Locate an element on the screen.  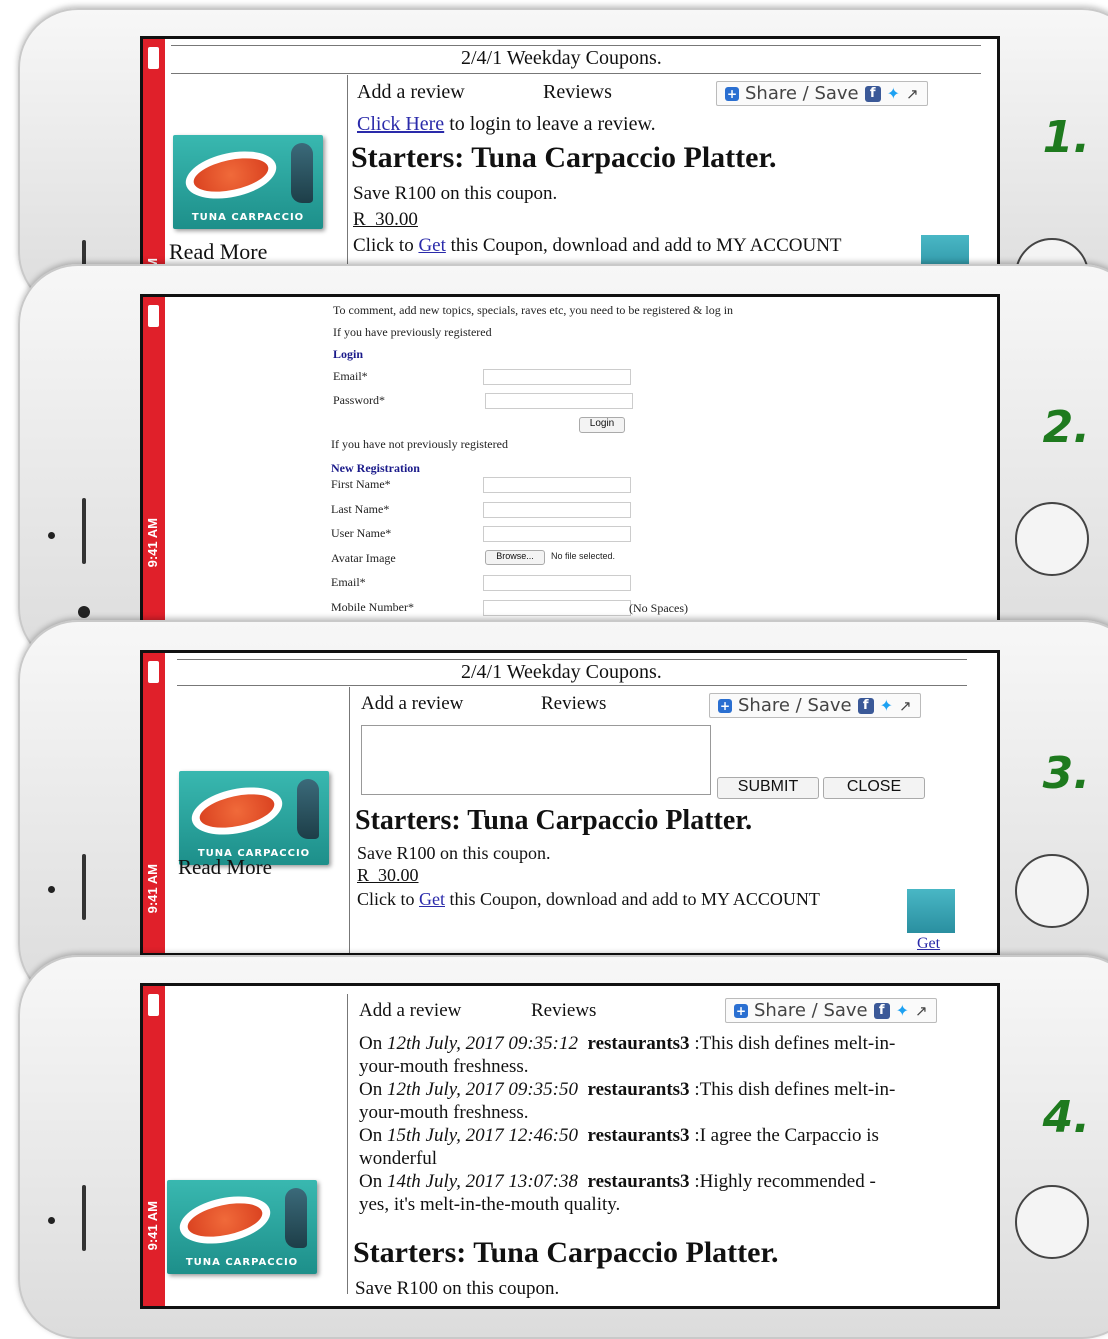
login-button: Login is located at coordinates (602, 425).